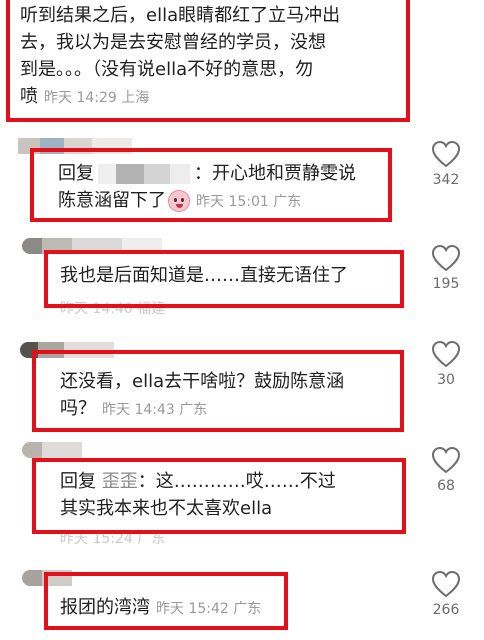  I want to click on comment-location: 福建, so click(151, 309).